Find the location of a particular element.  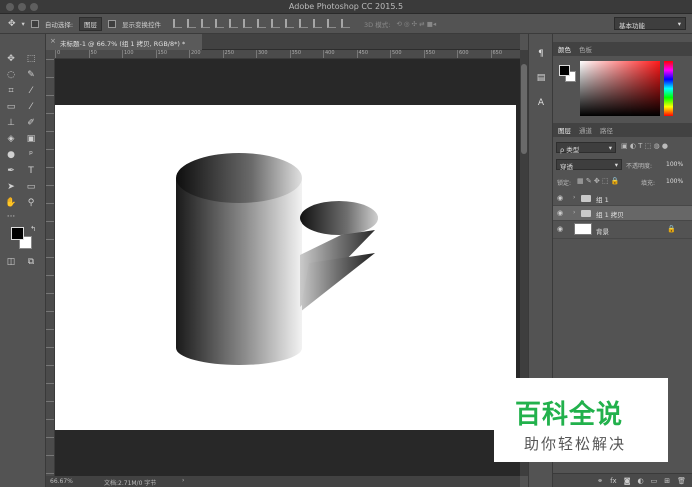

adjustment-icon: ◐ is located at coordinates (641, 481).